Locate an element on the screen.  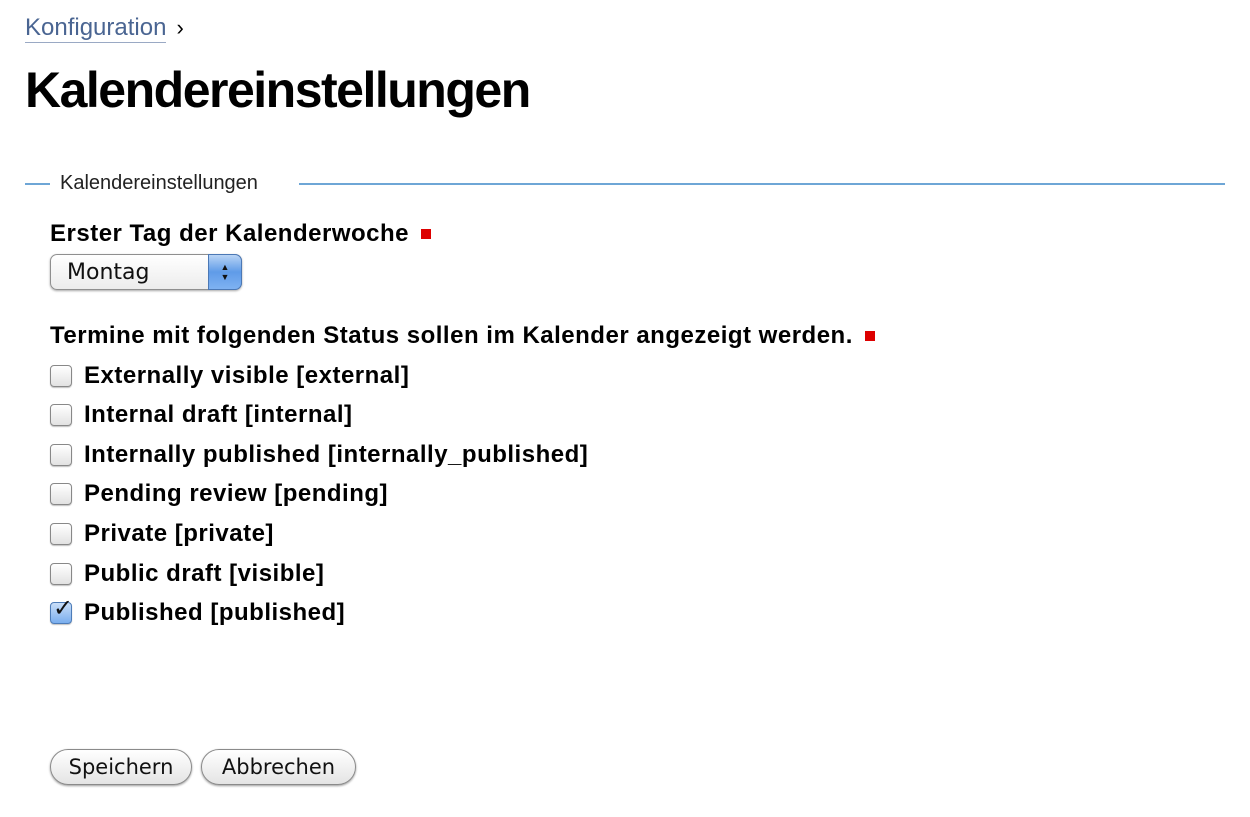
status-option-visible: Public draft [visible] is located at coordinates (187, 574).